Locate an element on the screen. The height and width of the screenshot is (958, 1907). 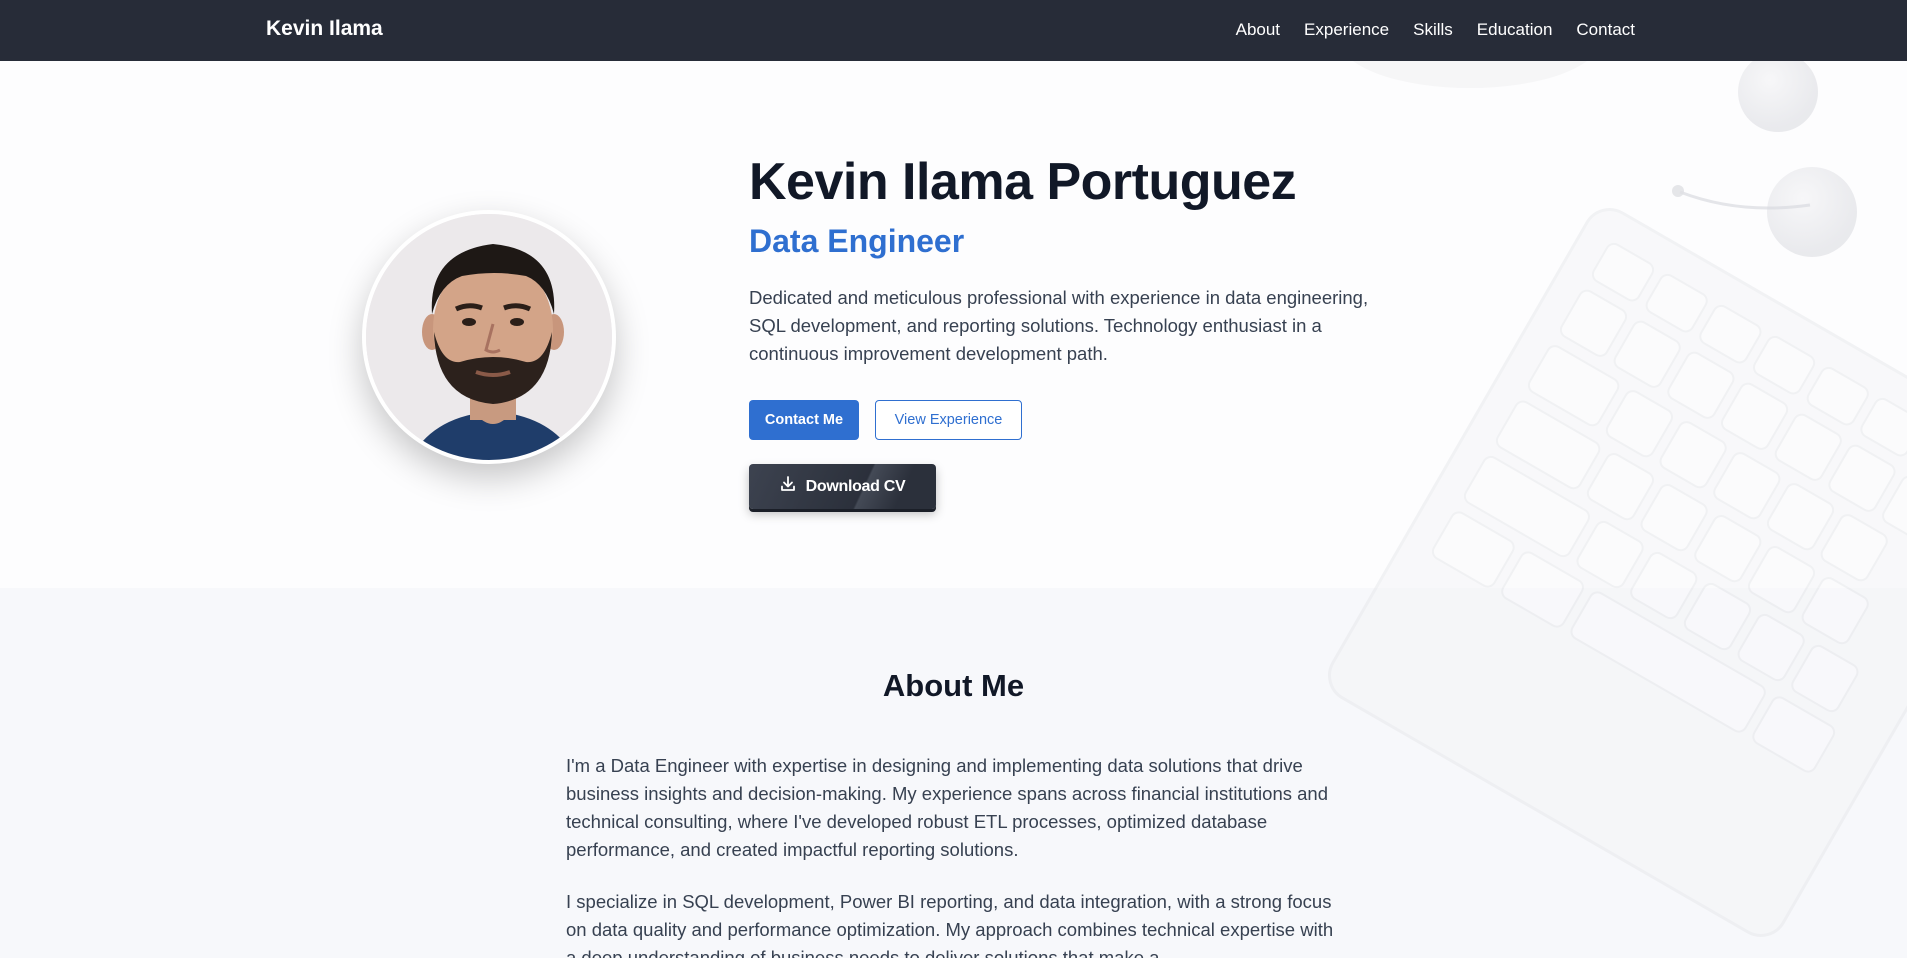
profile-avatar is located at coordinates (489, 337).